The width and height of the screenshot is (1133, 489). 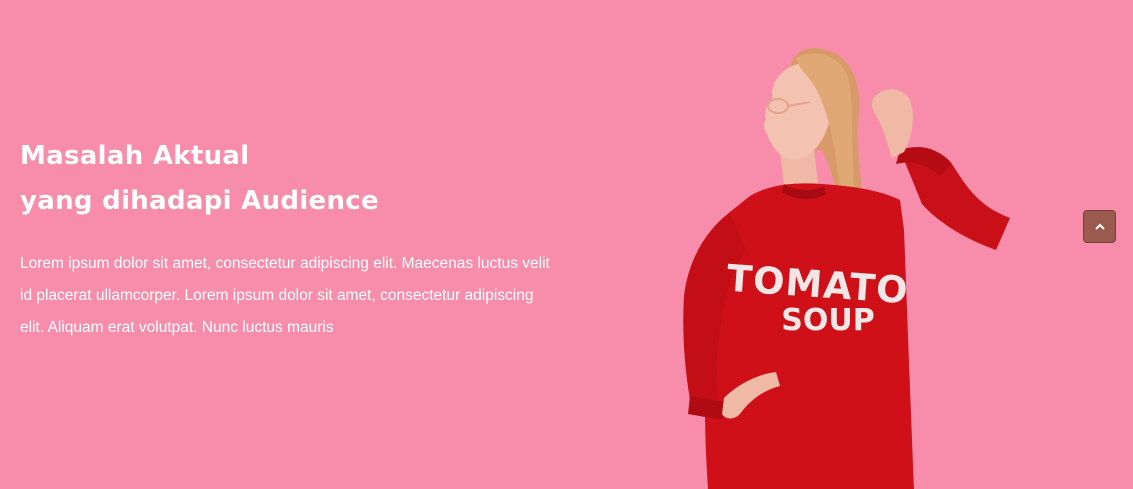 I want to click on hero-heading: Masalah Aktual yang dihadapi Audience, so click(x=290, y=179).